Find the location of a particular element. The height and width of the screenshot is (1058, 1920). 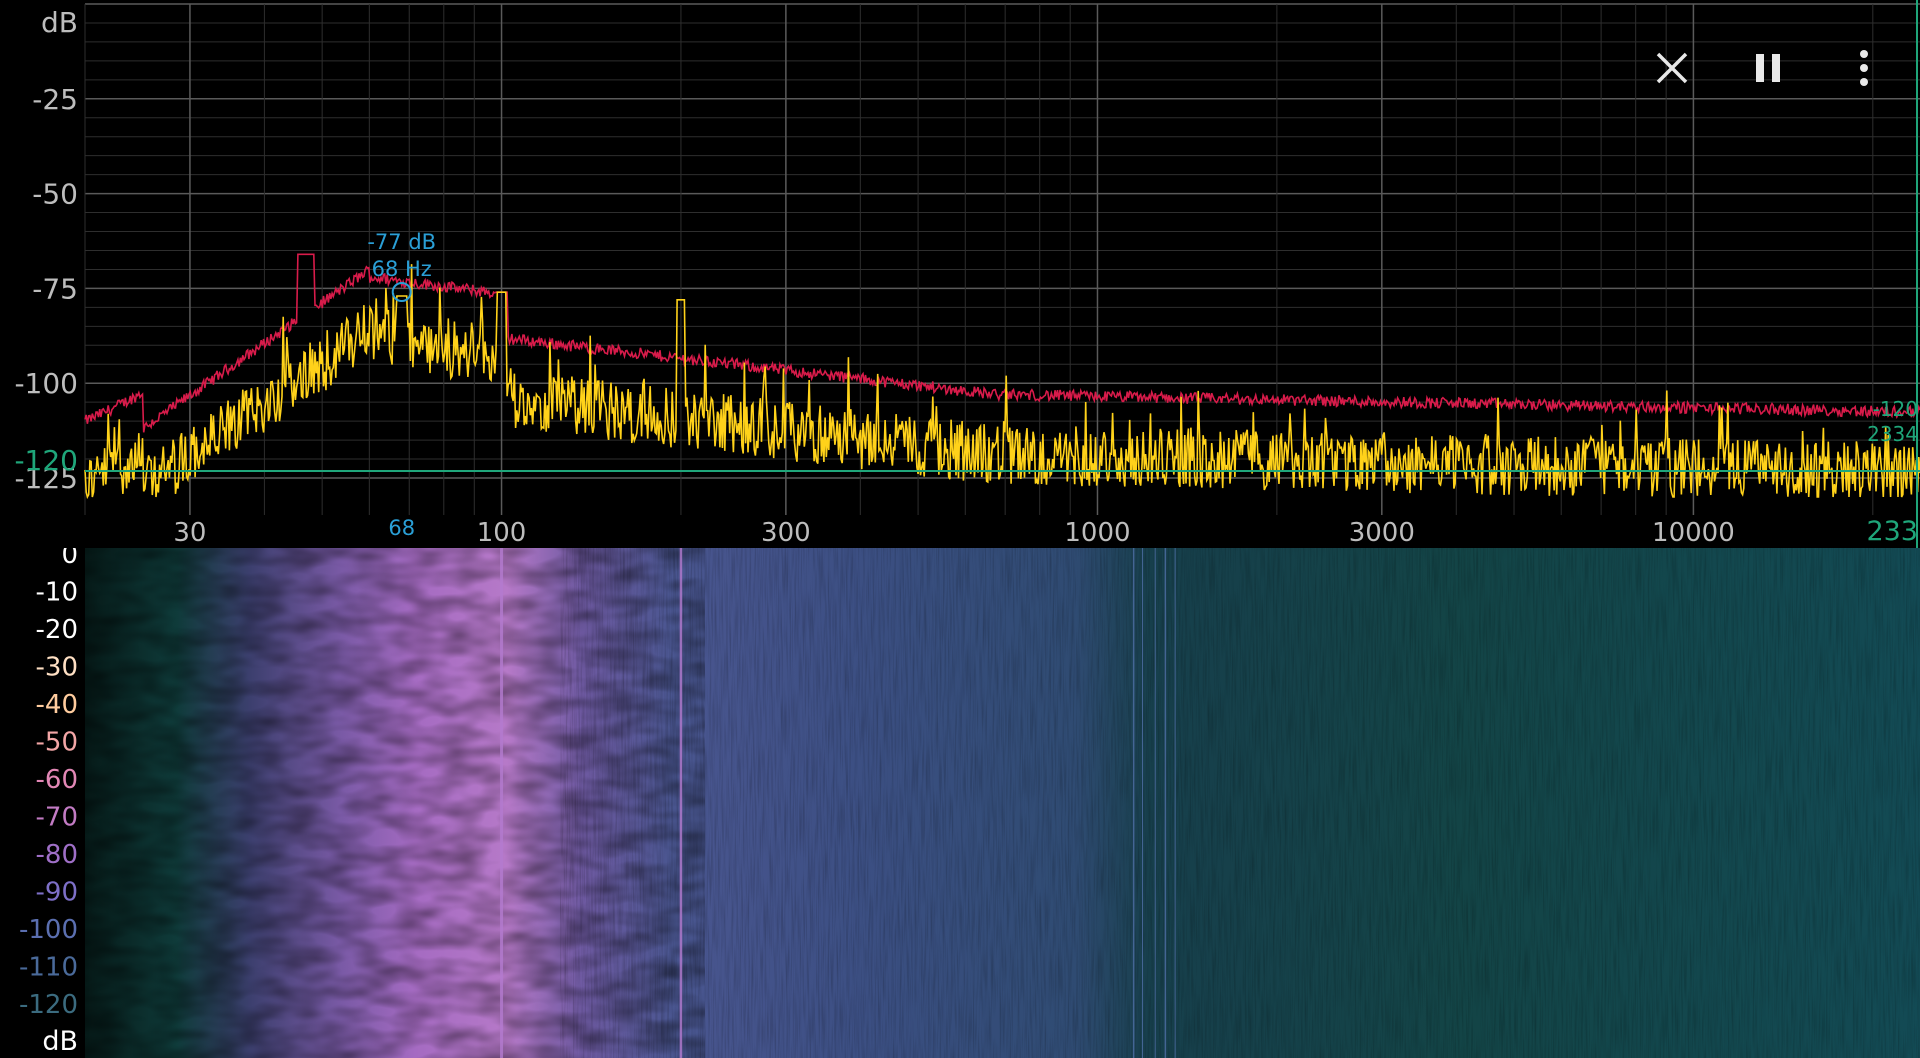

pause-button is located at coordinates (1768, 68).